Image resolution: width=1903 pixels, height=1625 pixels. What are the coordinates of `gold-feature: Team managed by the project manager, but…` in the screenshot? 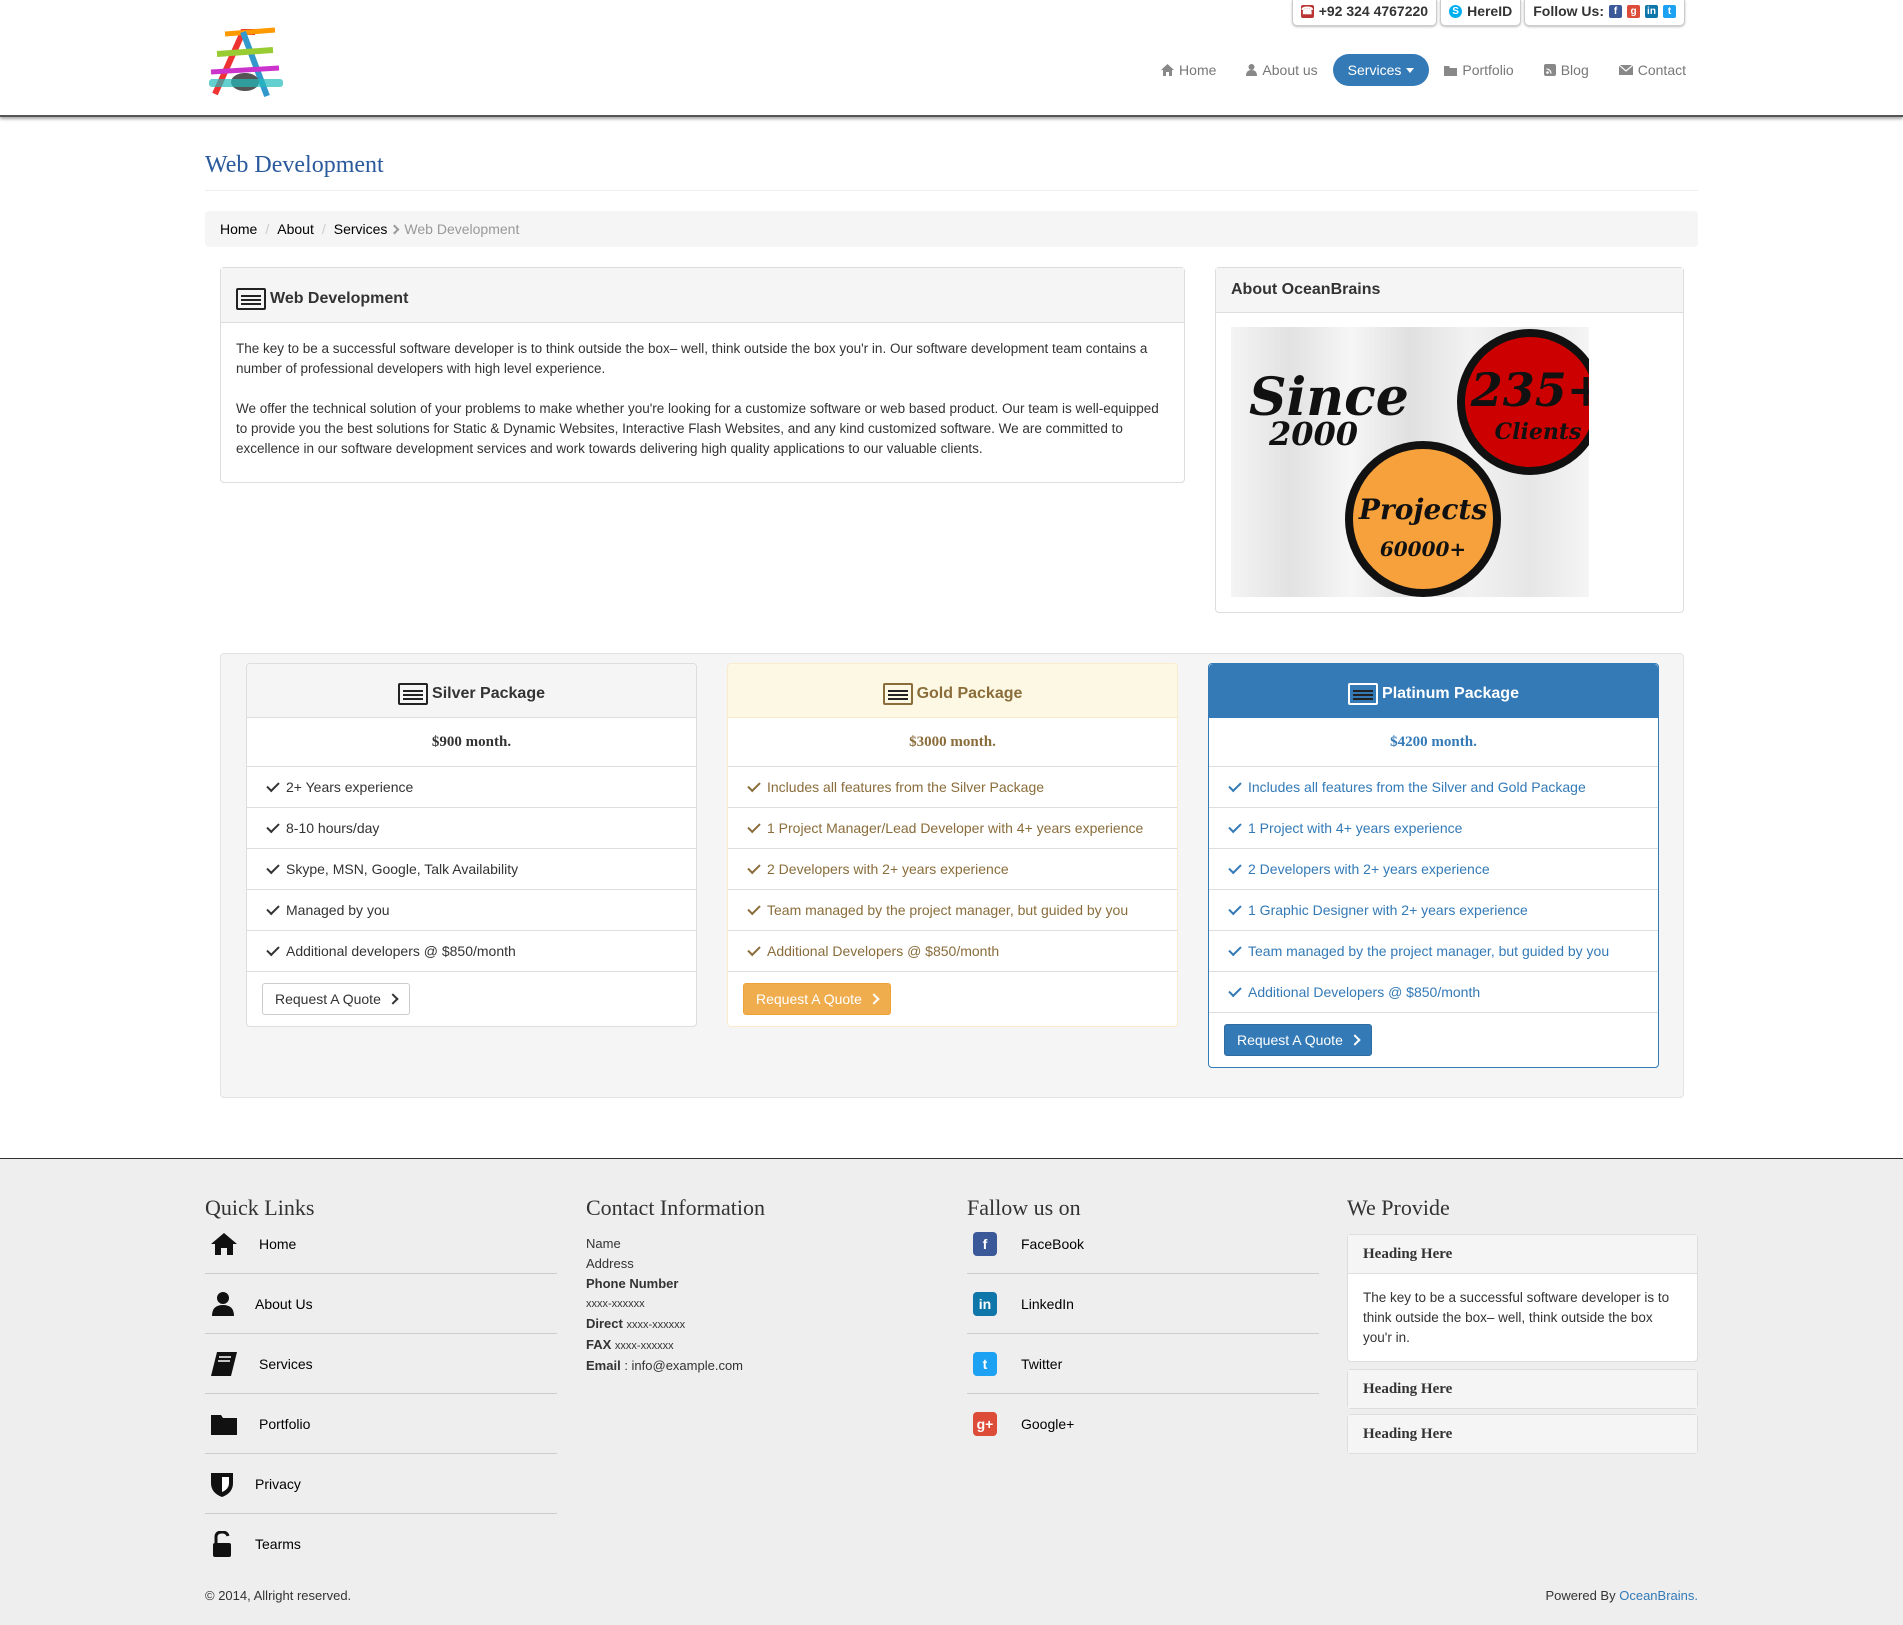 It's located at (952, 910).